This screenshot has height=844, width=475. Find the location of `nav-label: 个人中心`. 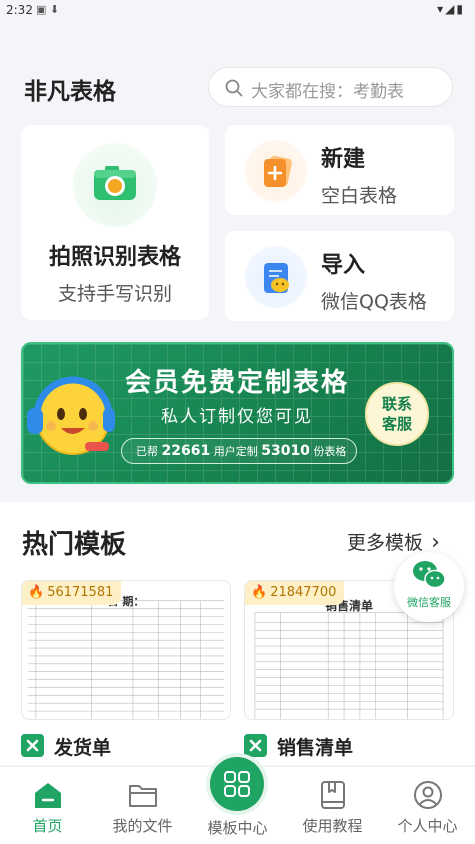

nav-label: 个人中心 is located at coordinates (427, 826).